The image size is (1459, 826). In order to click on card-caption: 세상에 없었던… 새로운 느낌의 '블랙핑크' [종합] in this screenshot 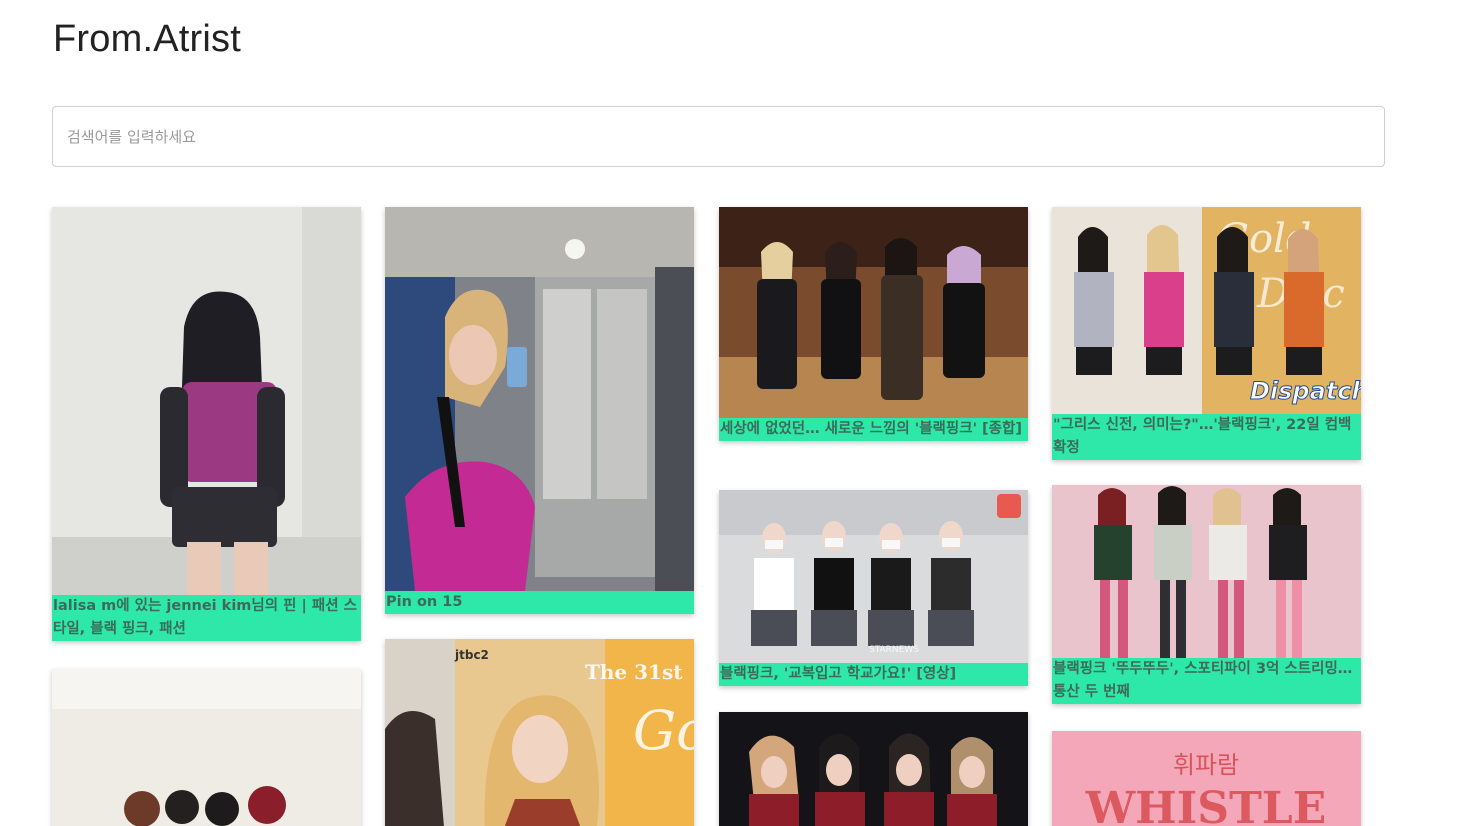, I will do `click(873, 429)`.